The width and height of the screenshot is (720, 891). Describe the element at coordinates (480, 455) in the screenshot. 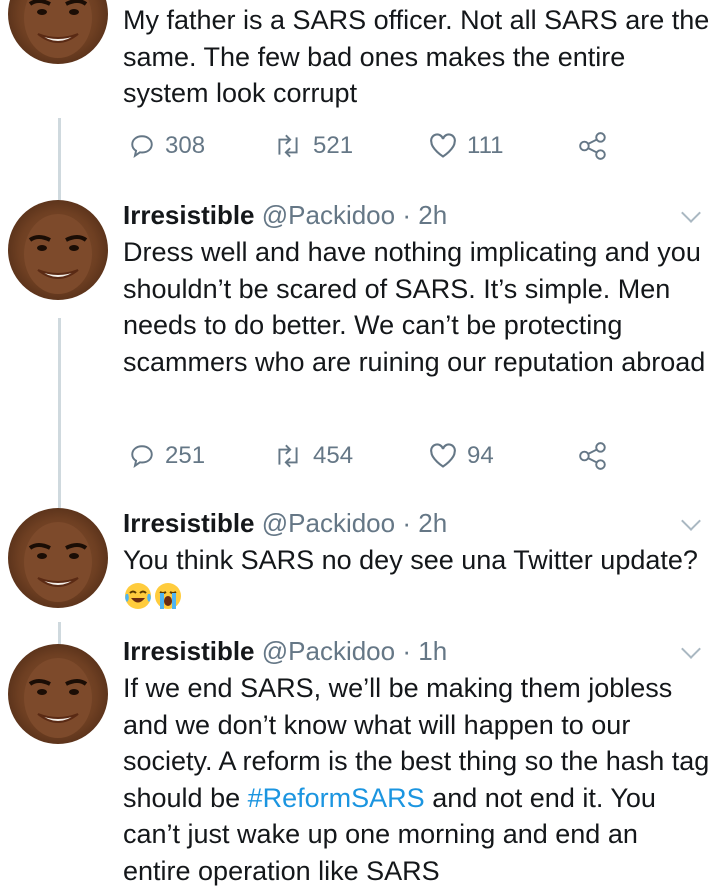

I see `like-count: 94` at that location.